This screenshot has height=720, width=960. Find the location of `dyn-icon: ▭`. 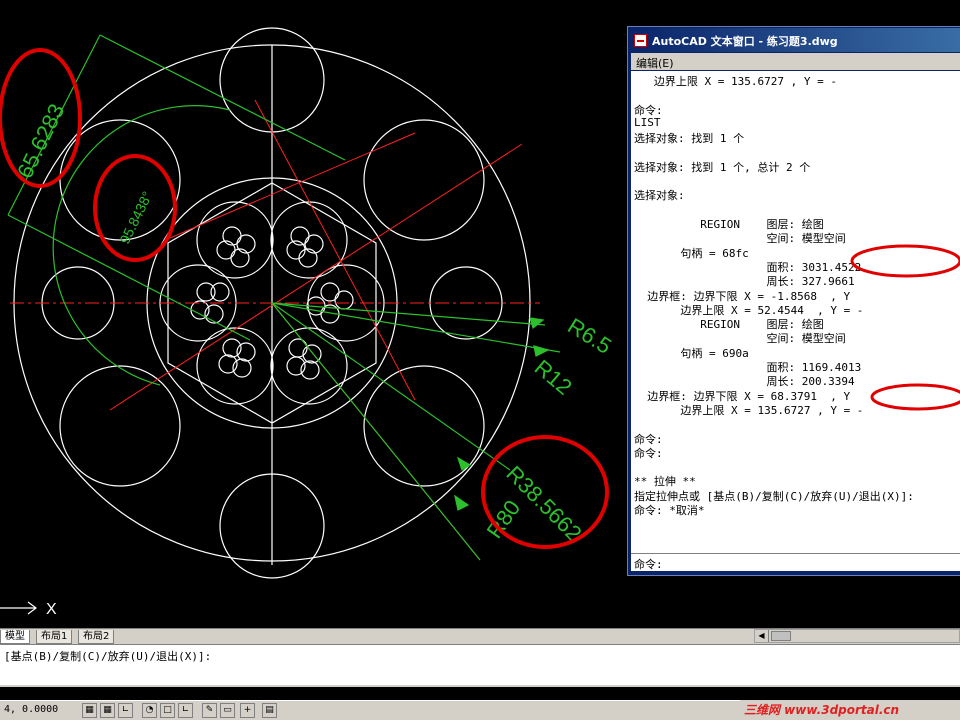

dyn-icon: ▭ is located at coordinates (227, 710).